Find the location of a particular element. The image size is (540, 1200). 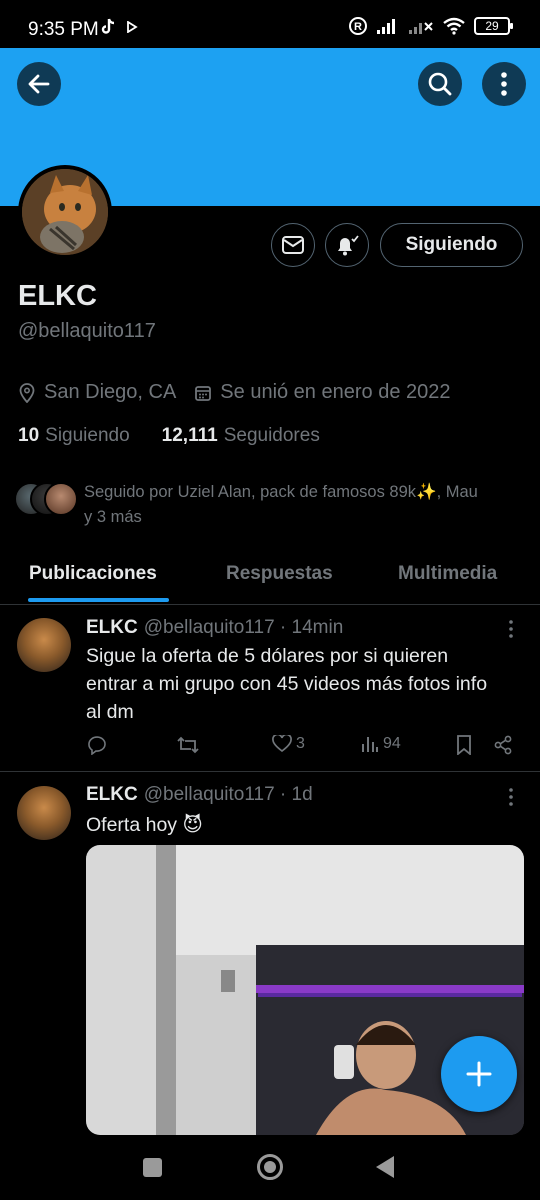

reply-button is located at coordinates (97, 745).